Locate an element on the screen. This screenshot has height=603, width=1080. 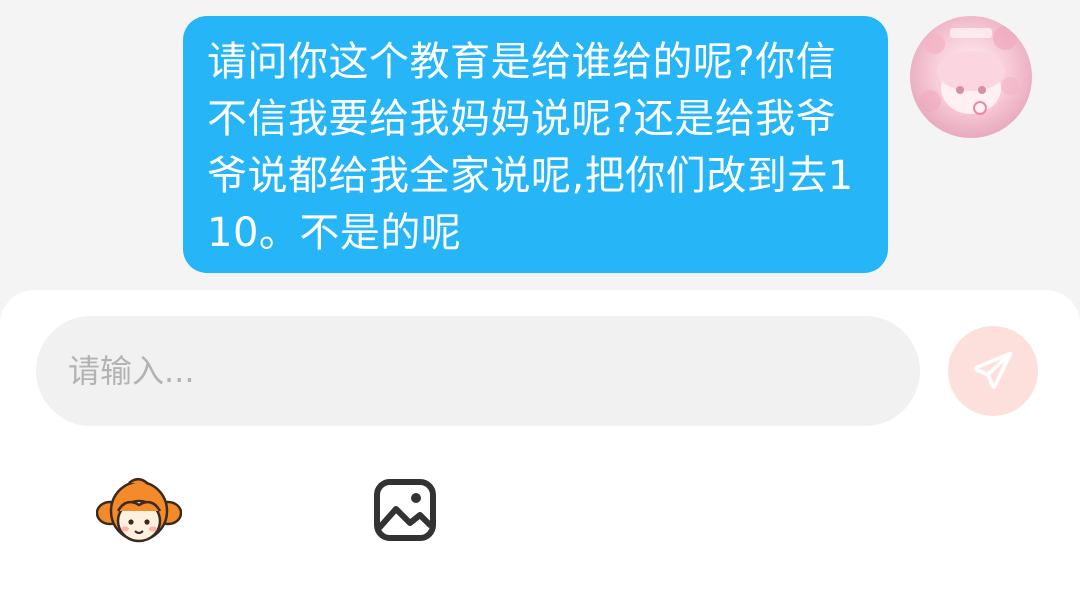
message-input-box is located at coordinates (478, 371).